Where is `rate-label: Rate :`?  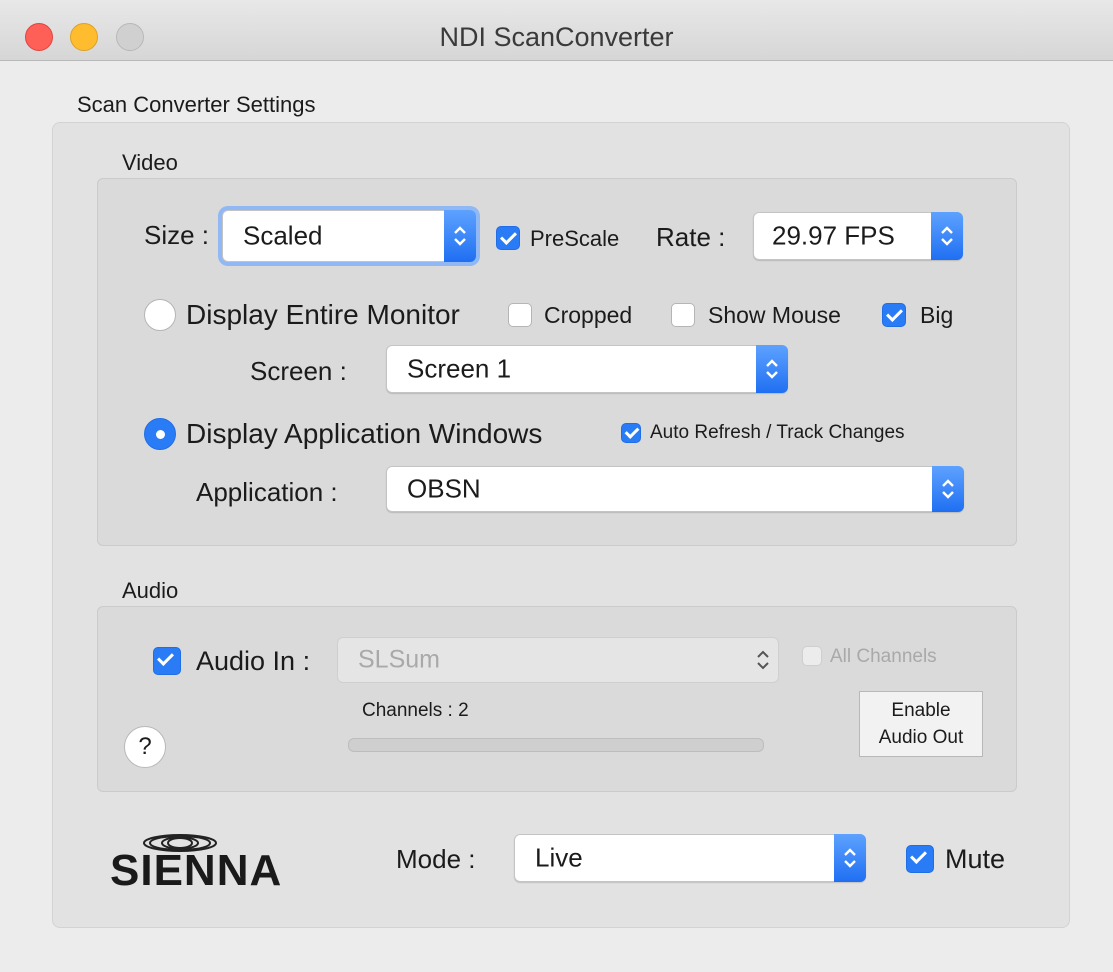 rate-label: Rate : is located at coordinates (691, 237).